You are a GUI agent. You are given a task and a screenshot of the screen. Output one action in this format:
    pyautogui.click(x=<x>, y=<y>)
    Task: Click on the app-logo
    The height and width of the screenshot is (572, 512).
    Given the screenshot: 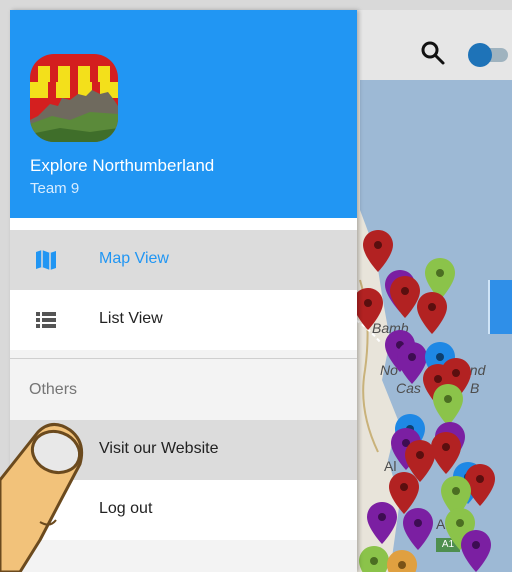 What is the action you would take?
    pyautogui.click(x=74, y=98)
    